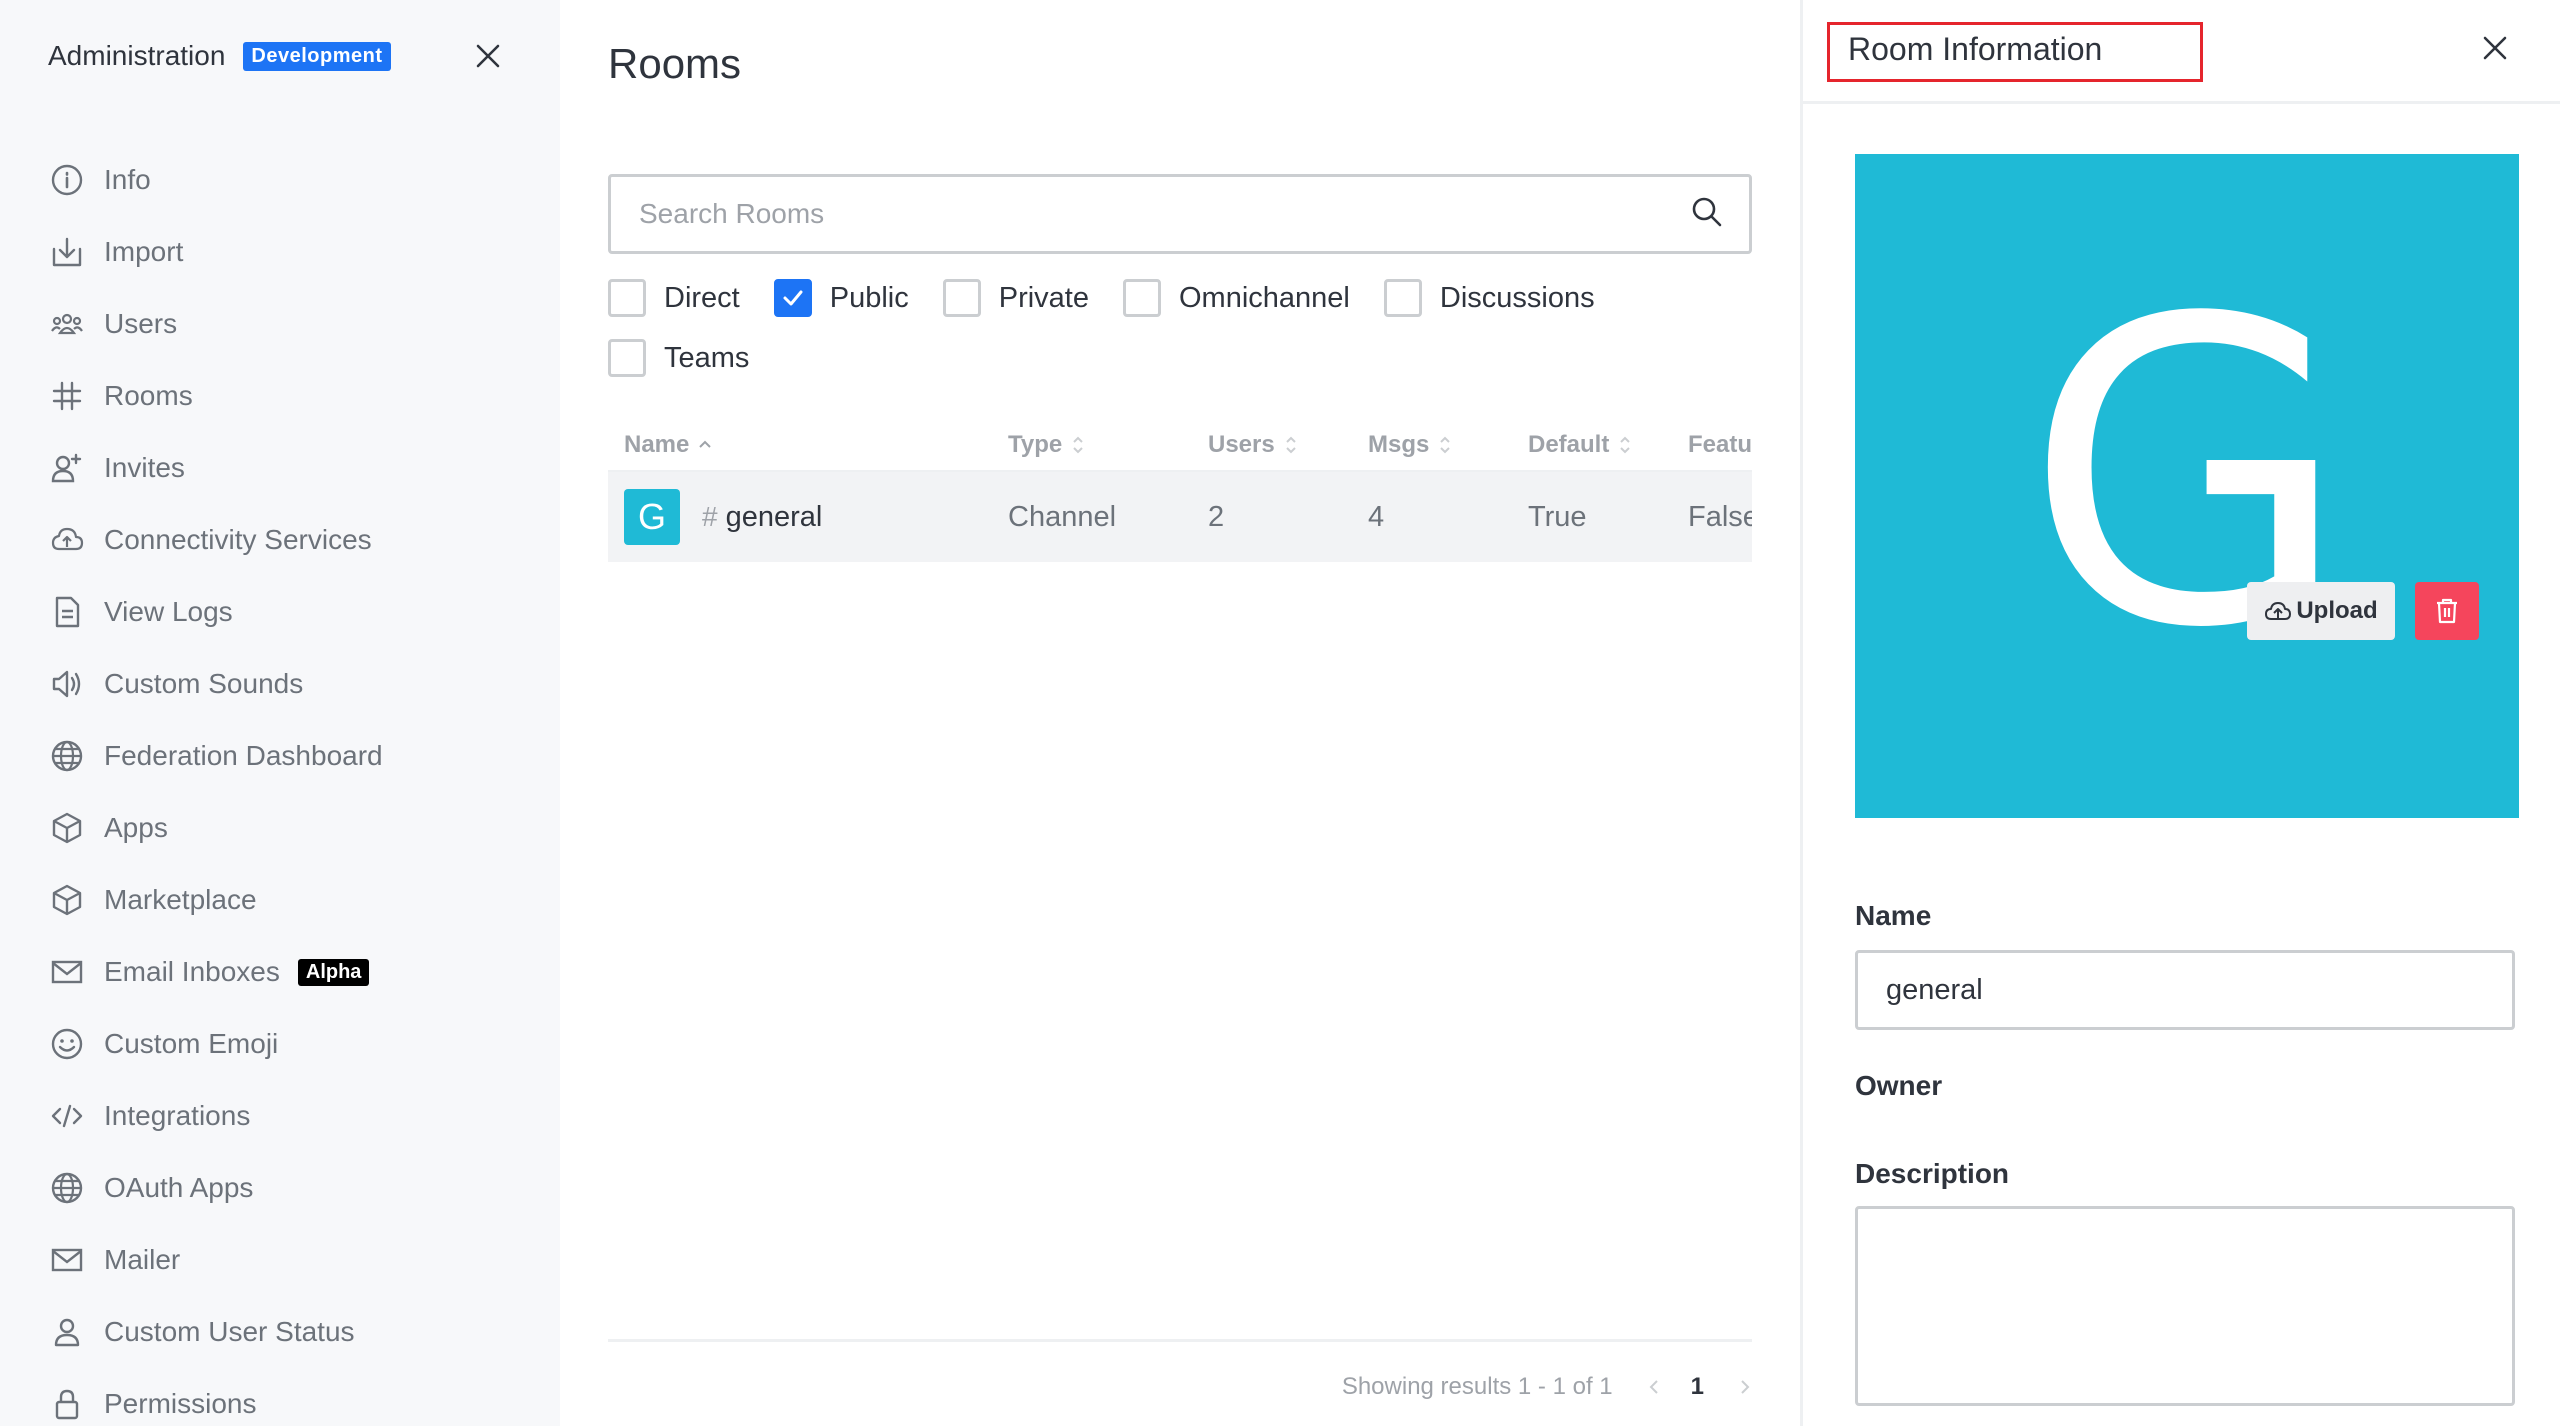 Image resolution: width=2560 pixels, height=1426 pixels. What do you see at coordinates (136, 827) in the screenshot?
I see `sidebar-item-label: Apps` at bounding box center [136, 827].